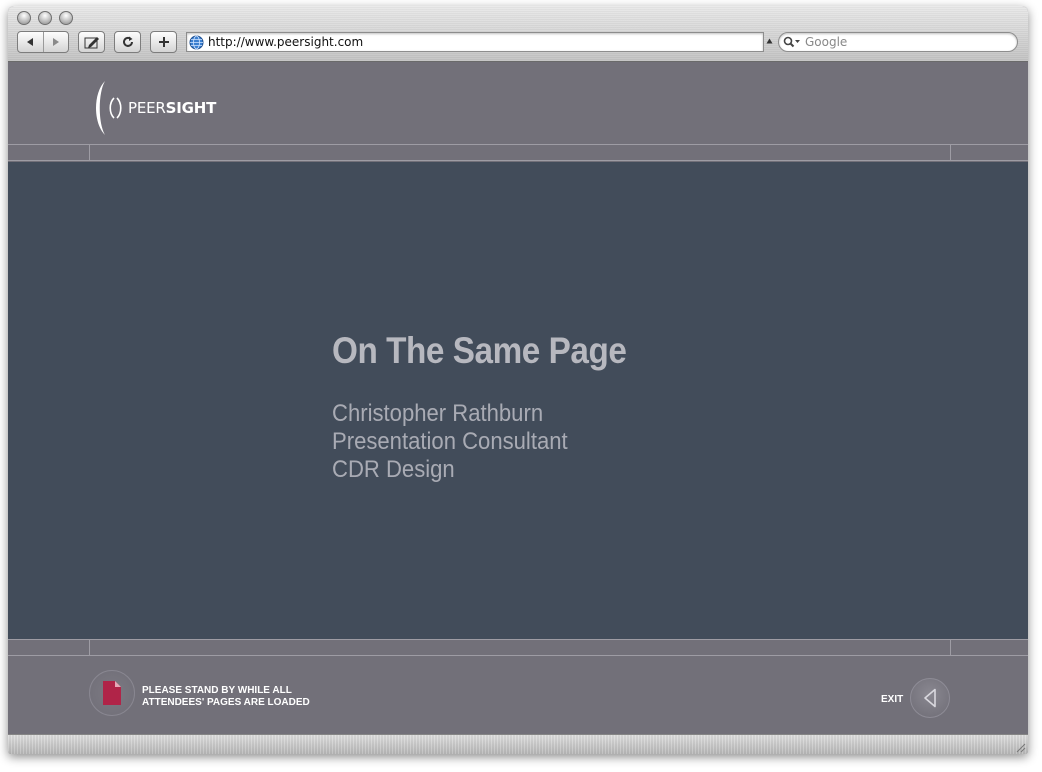  Describe the element at coordinates (109, 108) in the screenshot. I see `eye-logo-icon` at that location.